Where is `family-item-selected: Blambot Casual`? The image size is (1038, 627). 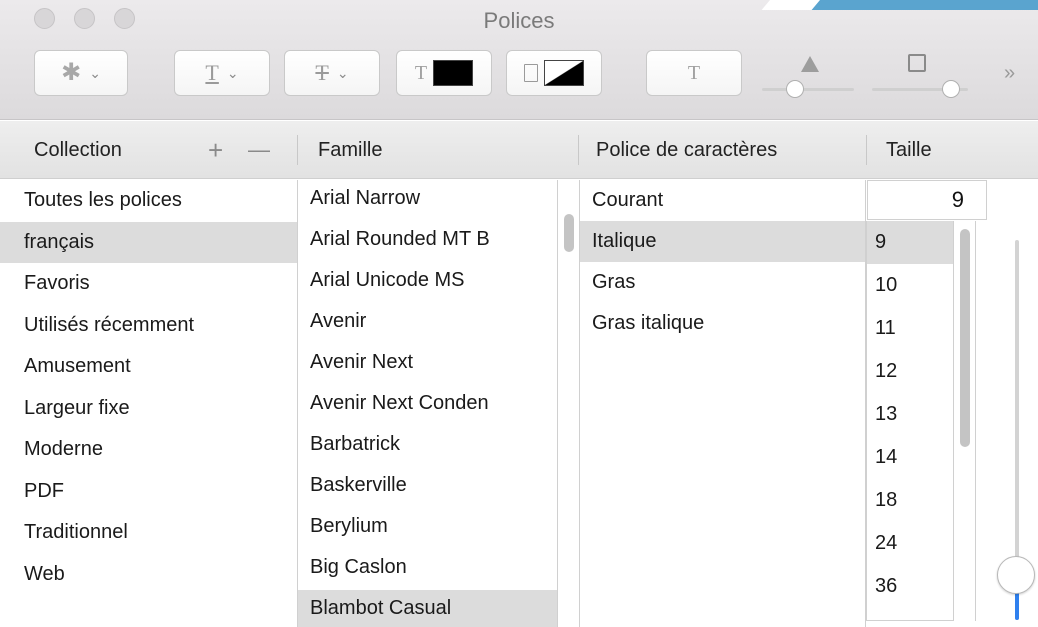
family-item-selected: Blambot Casual is located at coordinates (427, 608).